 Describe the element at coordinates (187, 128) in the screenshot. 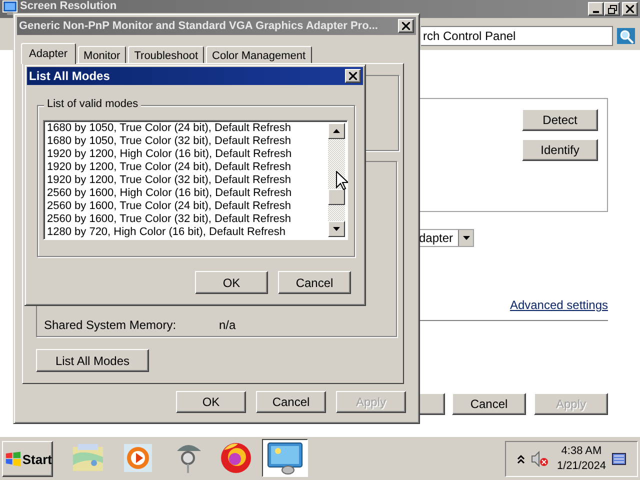

I see `mode-item: 1680 by 1050, True Color (24 bit), Default Refresh` at that location.